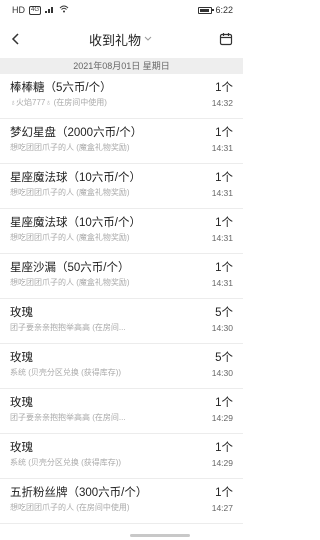 The width and height of the screenshot is (320, 540). Describe the element at coordinates (18, 10) in the screenshot. I see `network-label: HD` at that location.